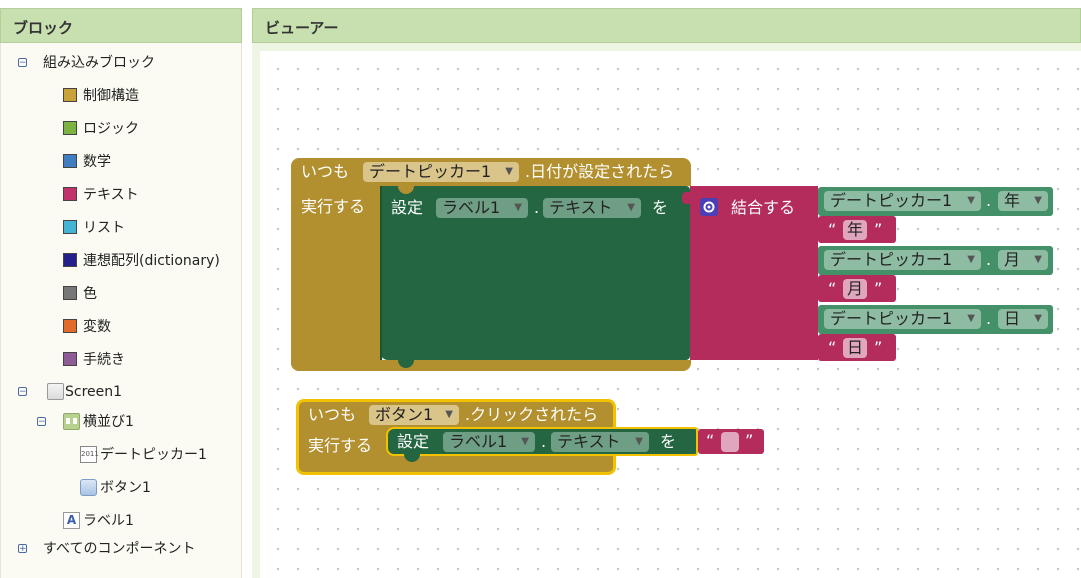 The width and height of the screenshot is (1081, 578). Describe the element at coordinates (763, 207) in the screenshot. I see `join-label: 結合する` at that location.